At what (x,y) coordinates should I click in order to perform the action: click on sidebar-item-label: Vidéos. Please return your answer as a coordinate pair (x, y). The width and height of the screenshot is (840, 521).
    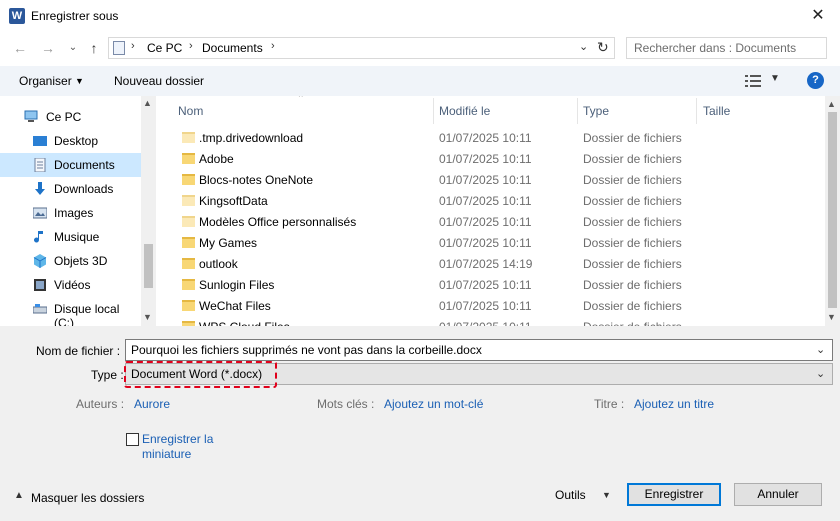
    Looking at the image, I should click on (72, 285).